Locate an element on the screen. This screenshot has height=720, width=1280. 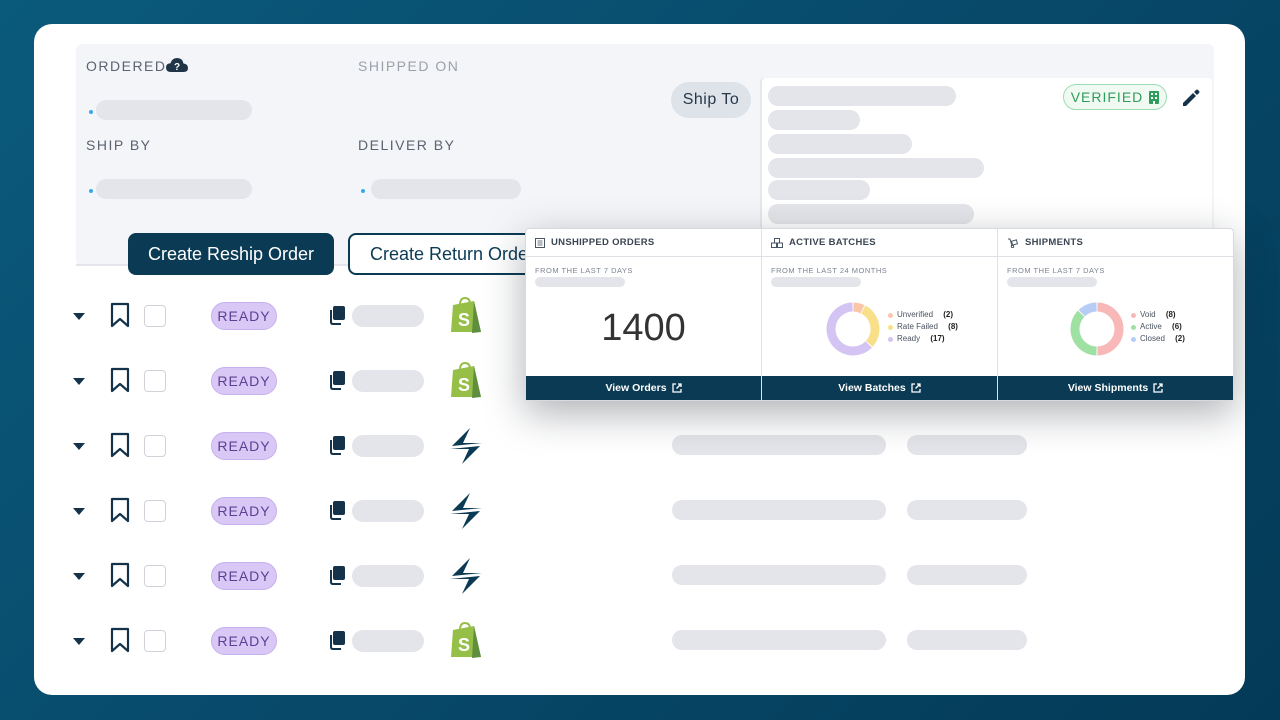
batches-legend: Unverified (2) Rate Failed (8) Ready (17) is located at coordinates (923, 327).